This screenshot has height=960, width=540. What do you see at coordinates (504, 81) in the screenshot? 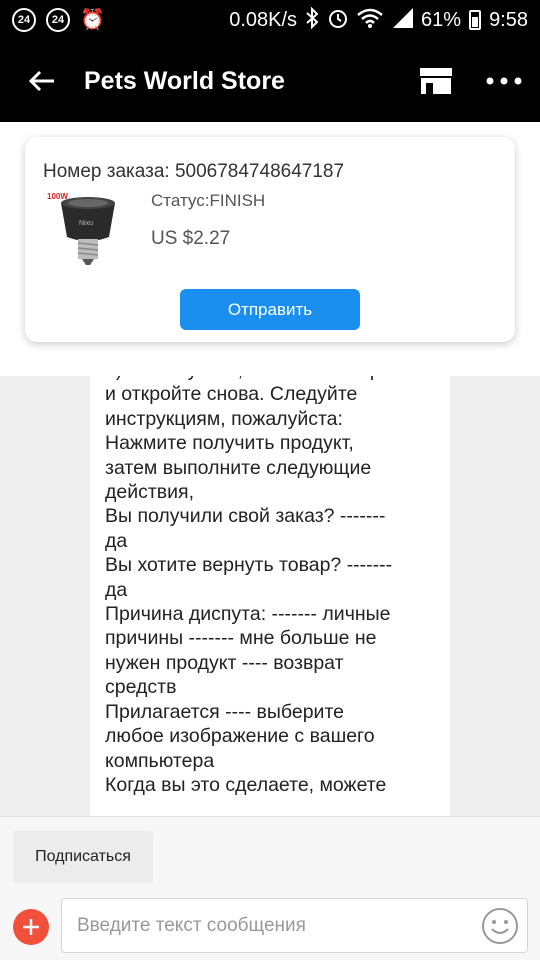
I see `more-icon` at bounding box center [504, 81].